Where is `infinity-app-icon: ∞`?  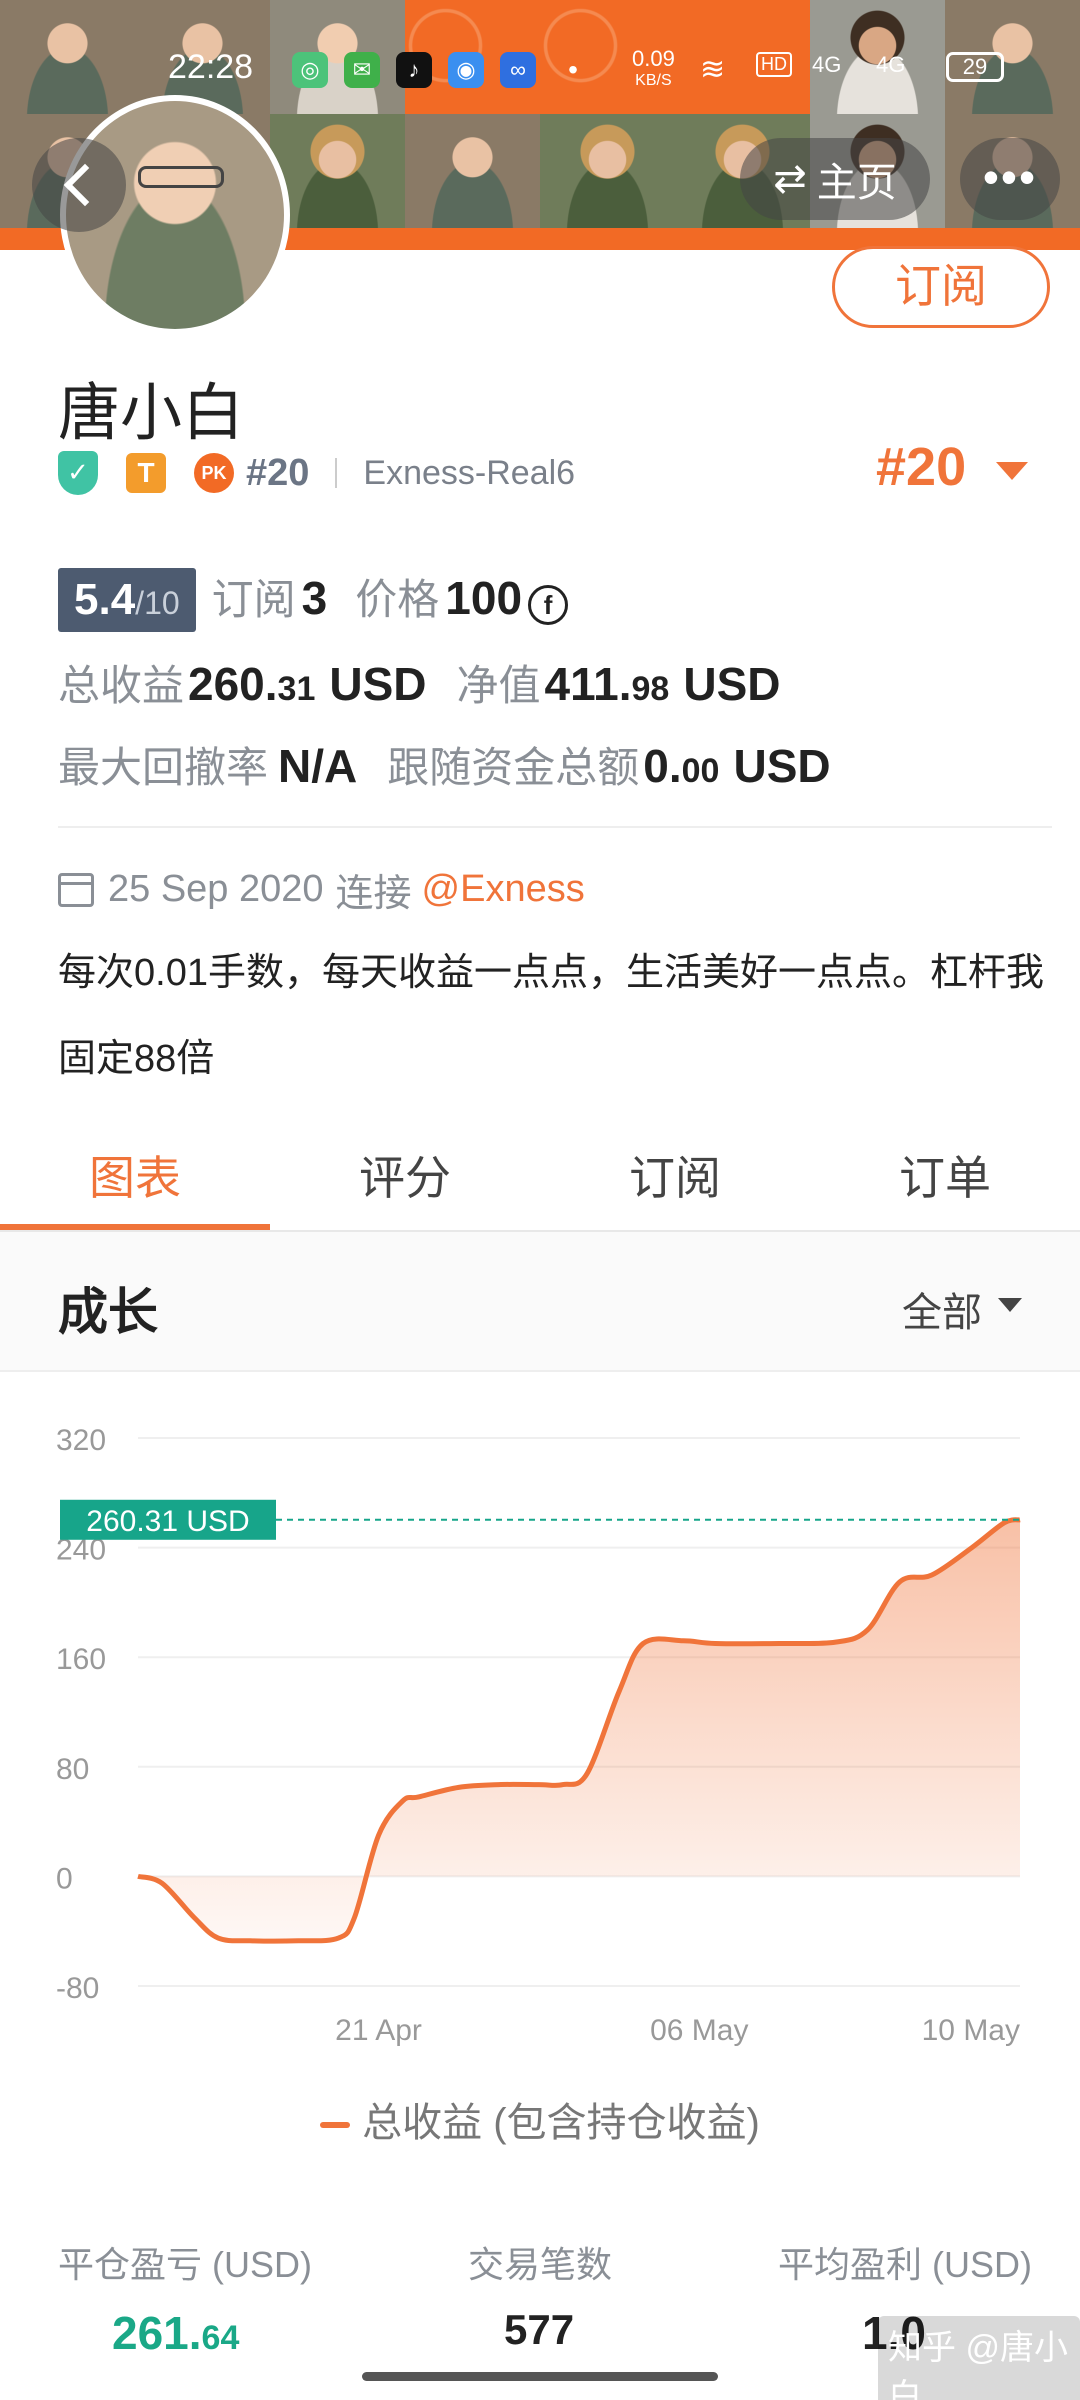
infinity-app-icon: ∞ is located at coordinates (518, 70).